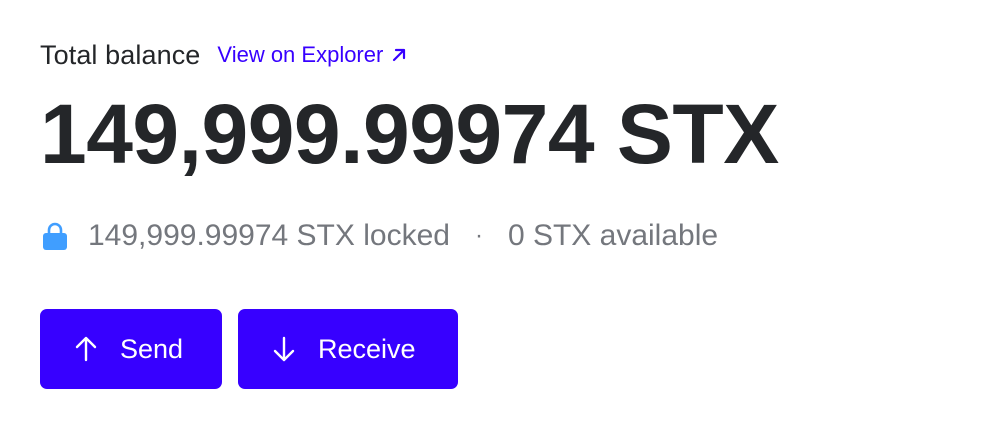  I want to click on arrow-up-right-icon, so click(399, 55).